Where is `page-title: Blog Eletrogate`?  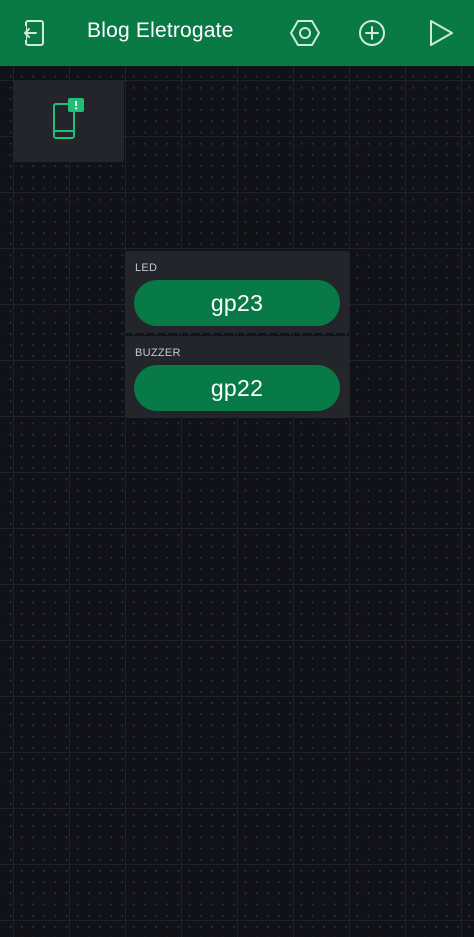 page-title: Blog Eletrogate is located at coordinates (160, 30).